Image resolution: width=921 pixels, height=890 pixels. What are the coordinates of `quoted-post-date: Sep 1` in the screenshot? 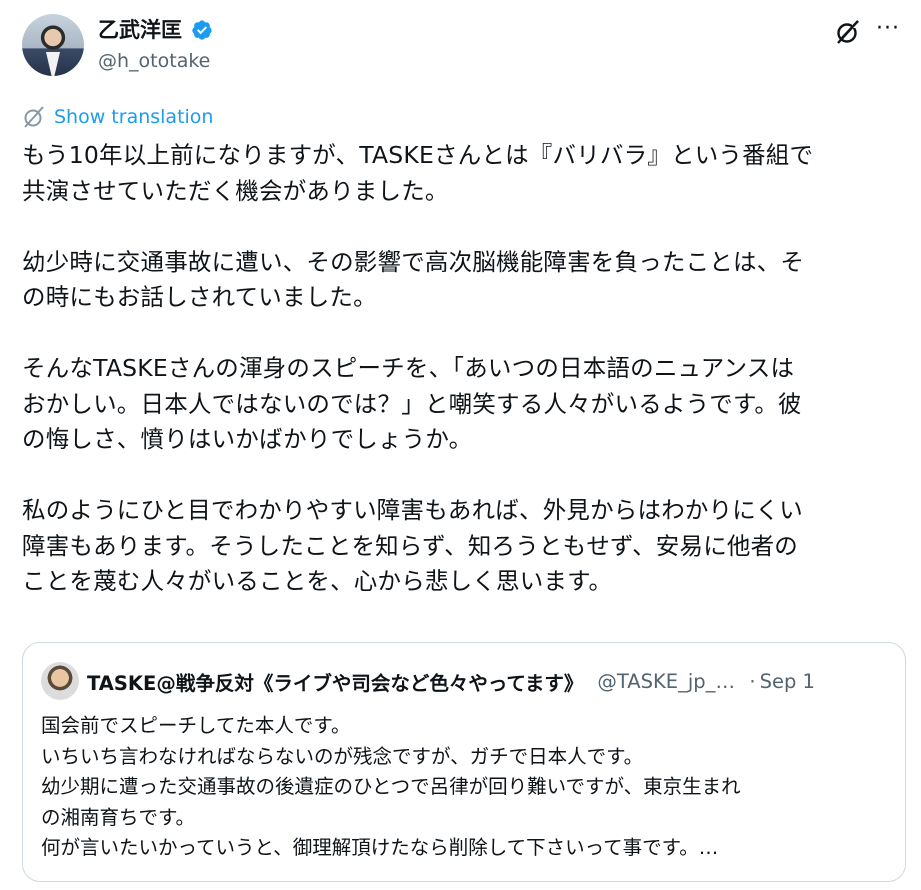 It's located at (787, 681).